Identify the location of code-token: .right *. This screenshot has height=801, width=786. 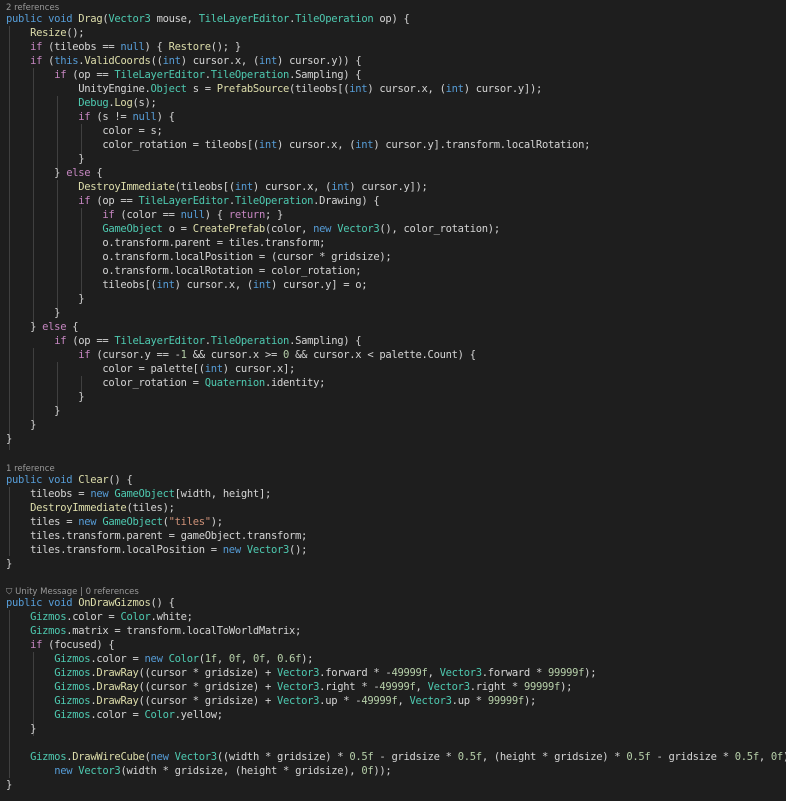
(496, 687).